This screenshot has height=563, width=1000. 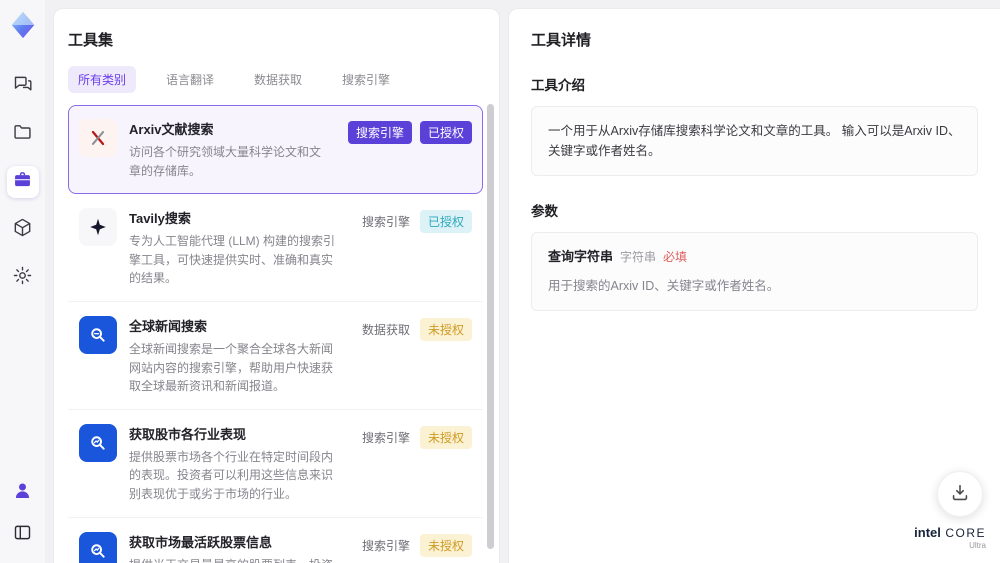 I want to click on param-description: 用于搜索的Arxiv ID、关键字或作者姓名。, so click(x=664, y=285).